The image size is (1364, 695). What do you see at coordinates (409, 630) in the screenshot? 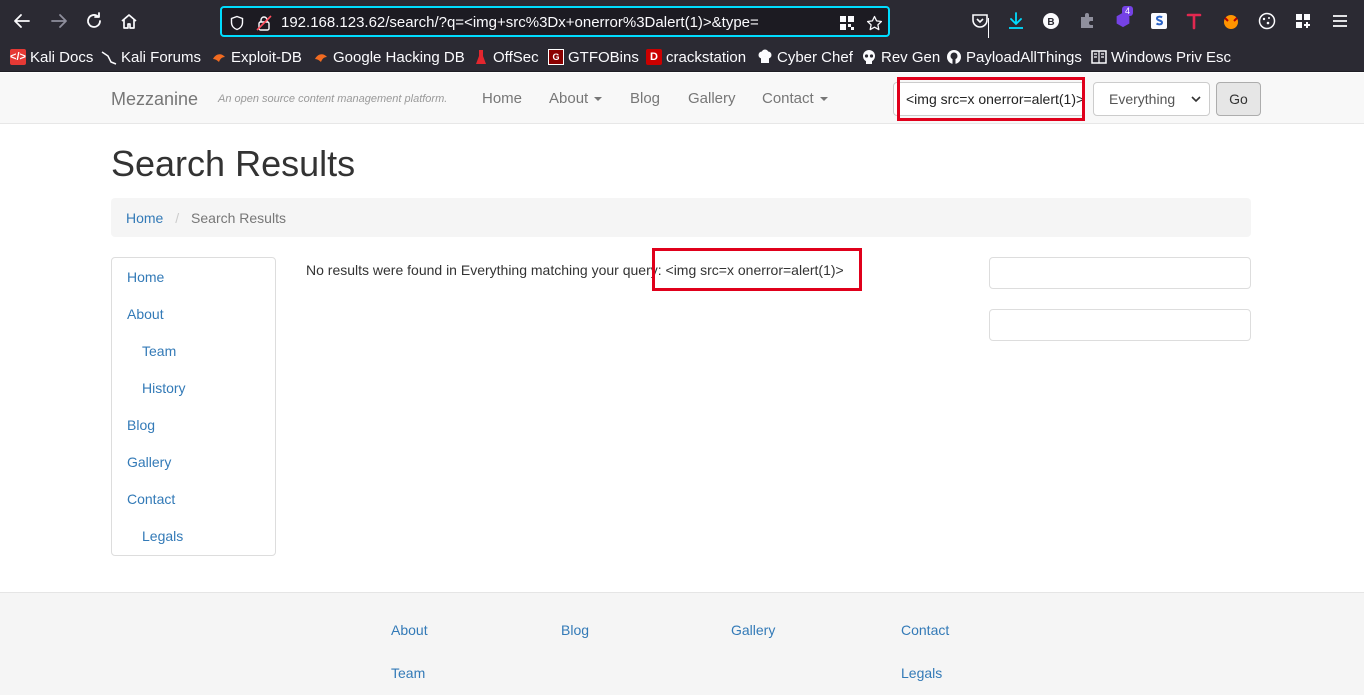
I see `footer-link-about: About` at bounding box center [409, 630].